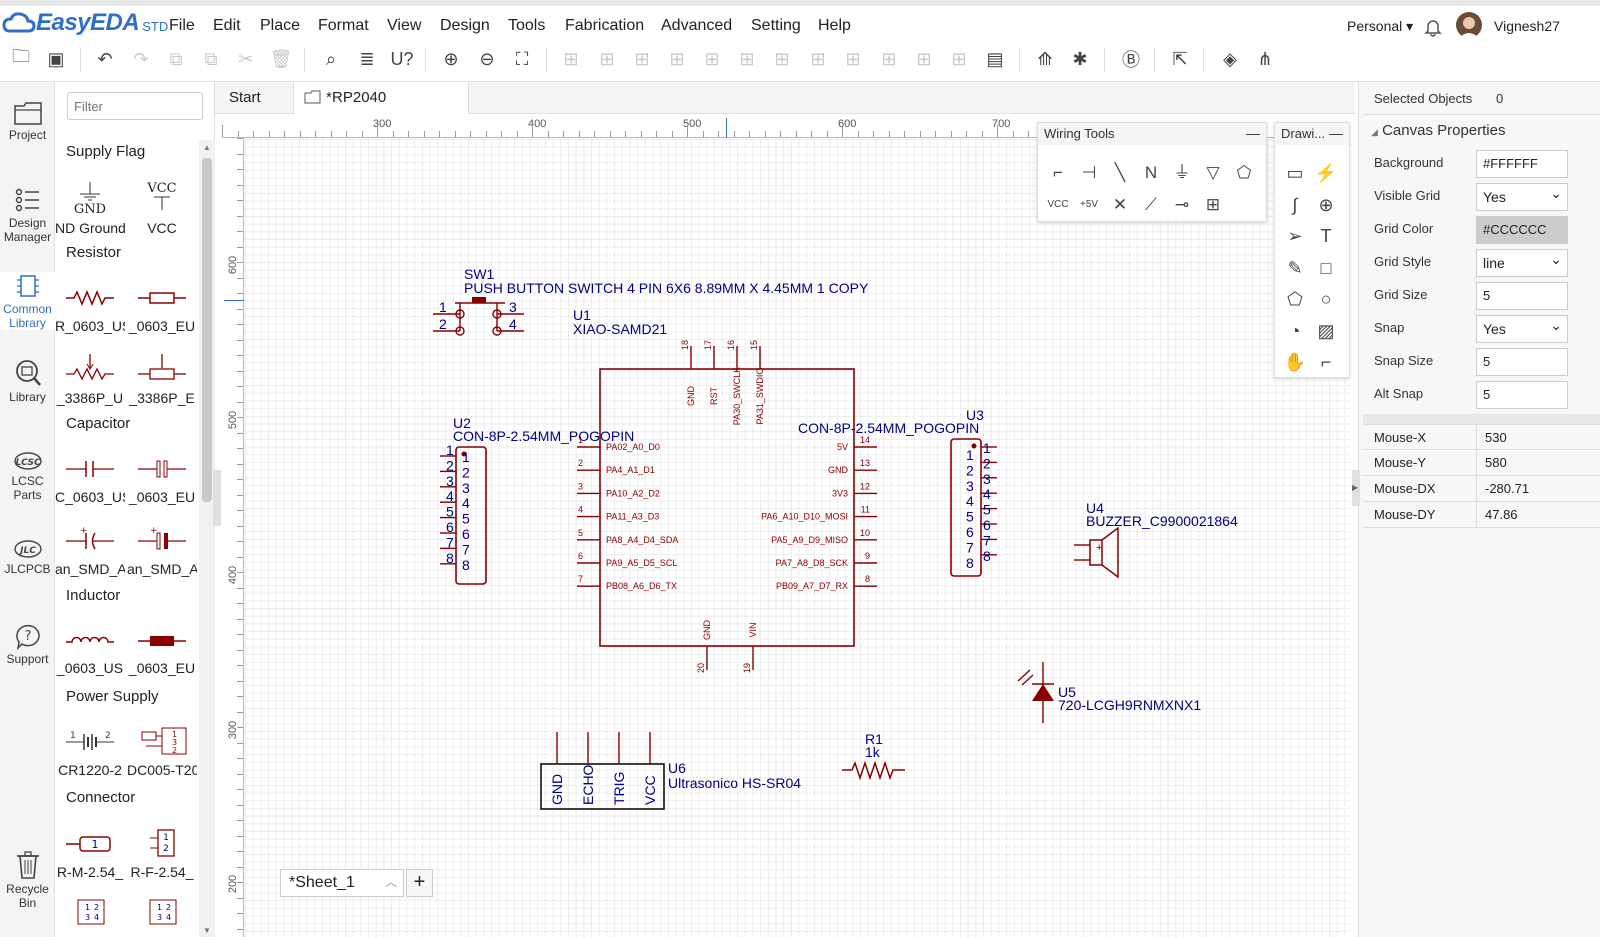 This screenshot has width=1600, height=937. What do you see at coordinates (1152, 134) in the screenshot?
I see `wiring-tools-header: Wiring Tools —` at bounding box center [1152, 134].